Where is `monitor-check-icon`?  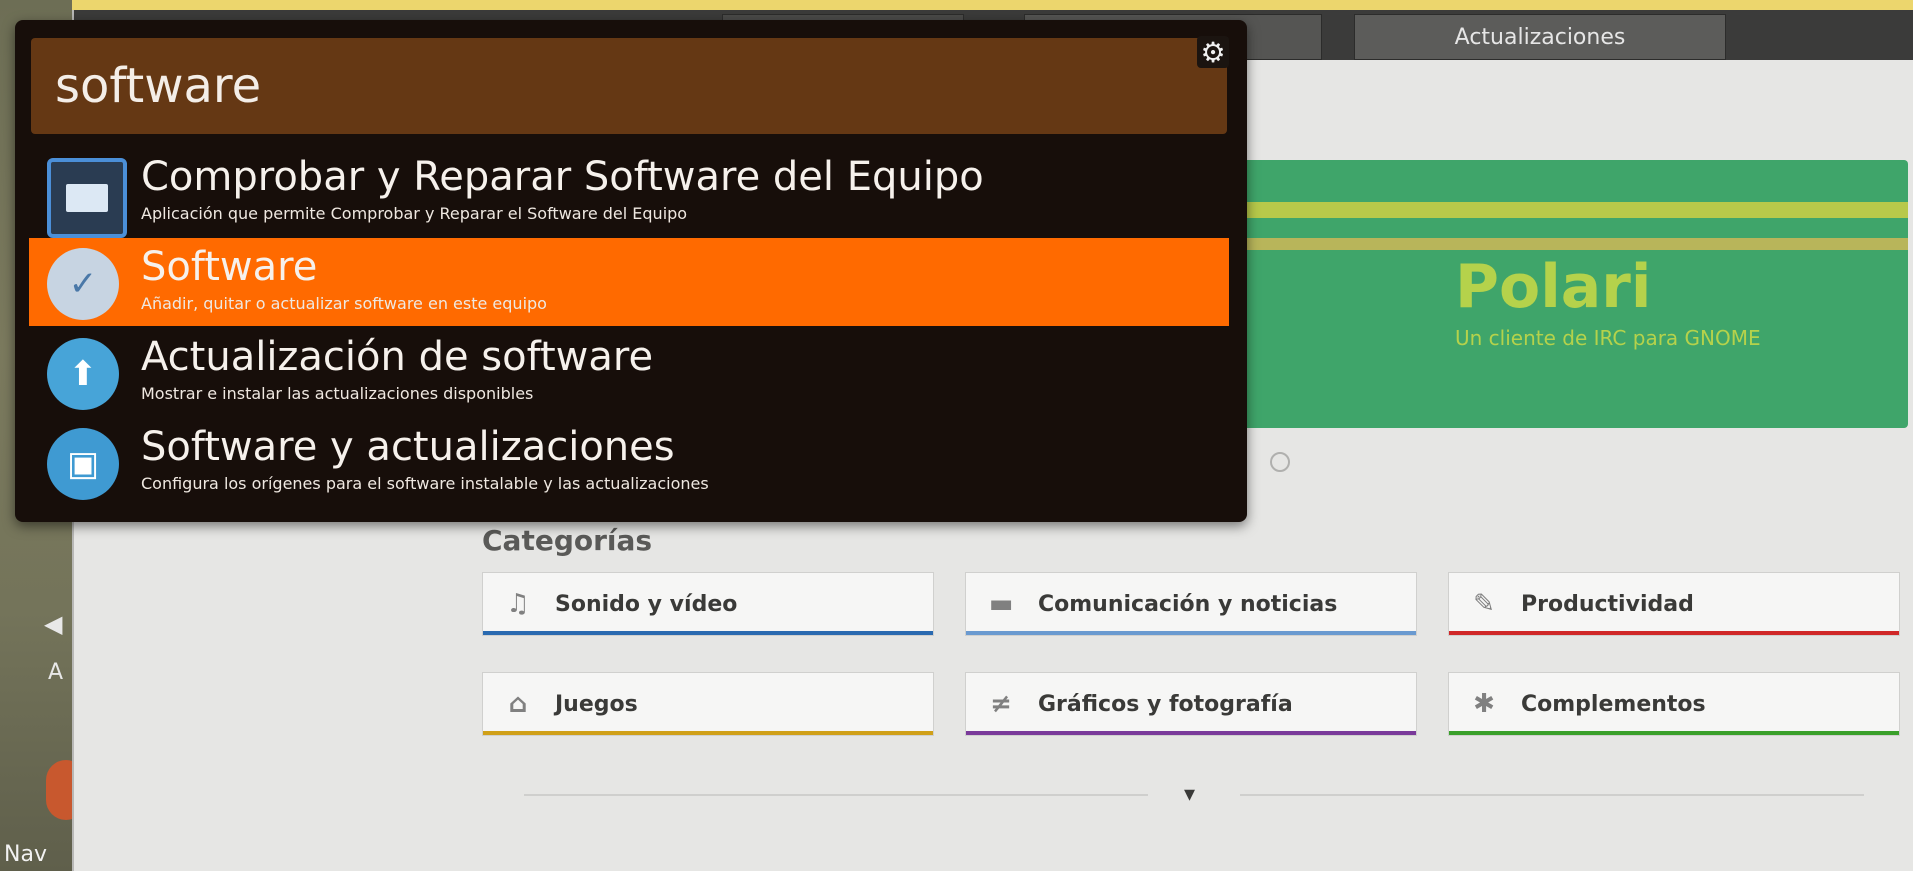 monitor-check-icon is located at coordinates (87, 198).